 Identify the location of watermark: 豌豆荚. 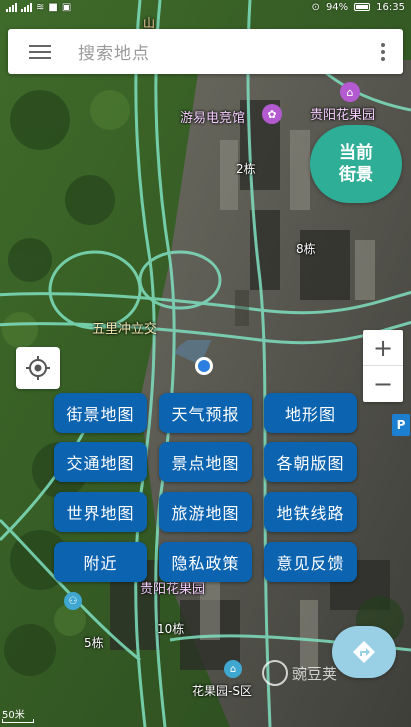
(299, 673).